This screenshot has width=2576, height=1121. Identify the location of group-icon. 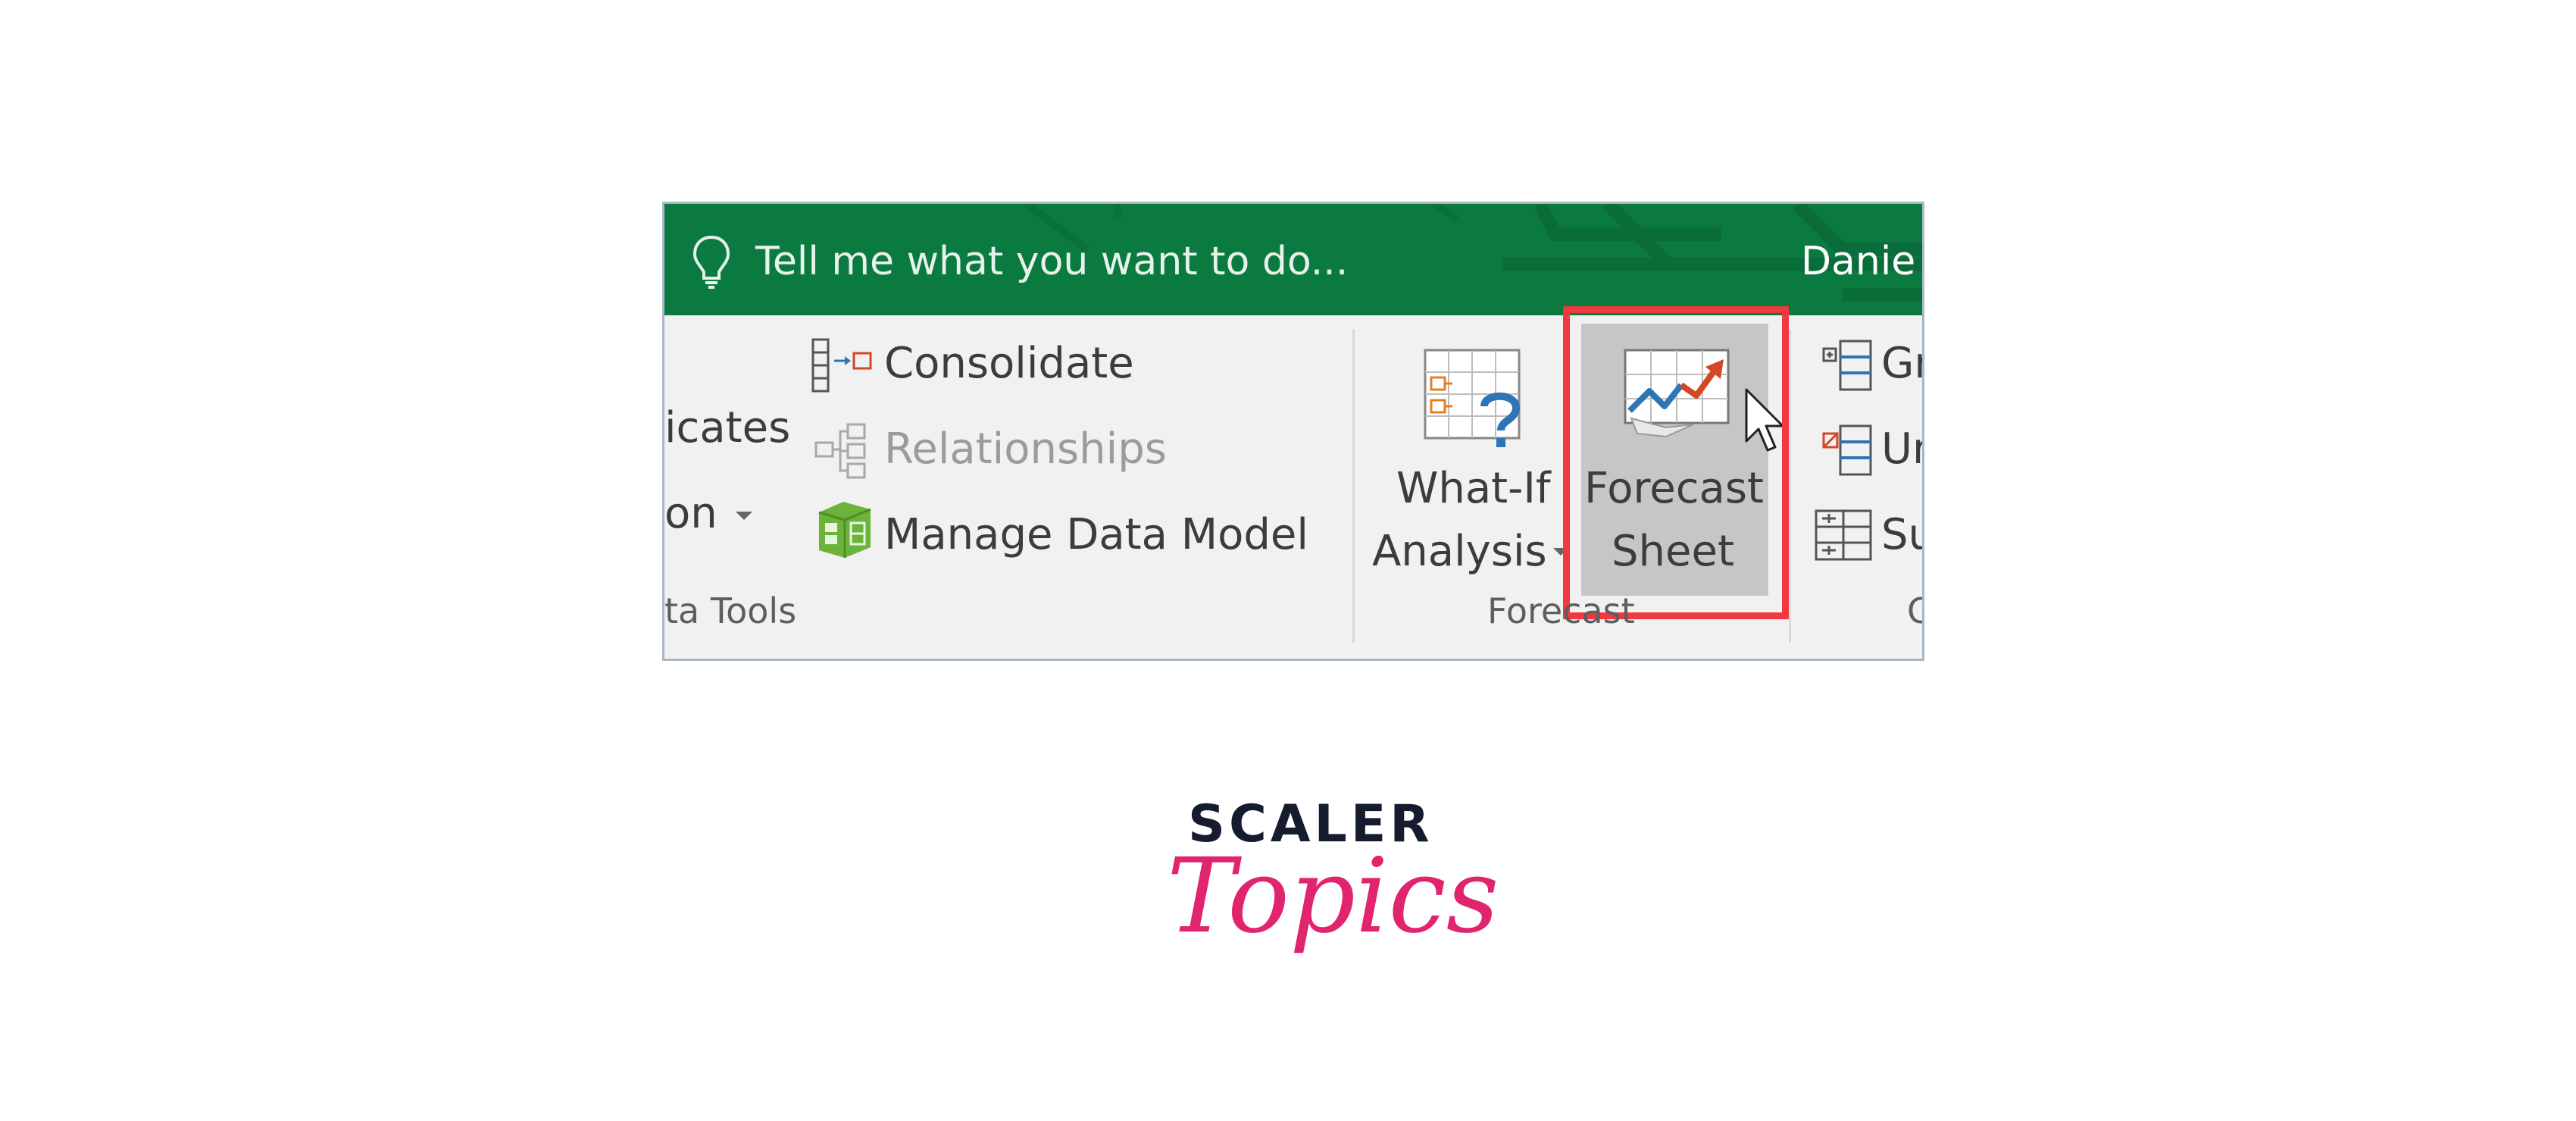
(1847, 365).